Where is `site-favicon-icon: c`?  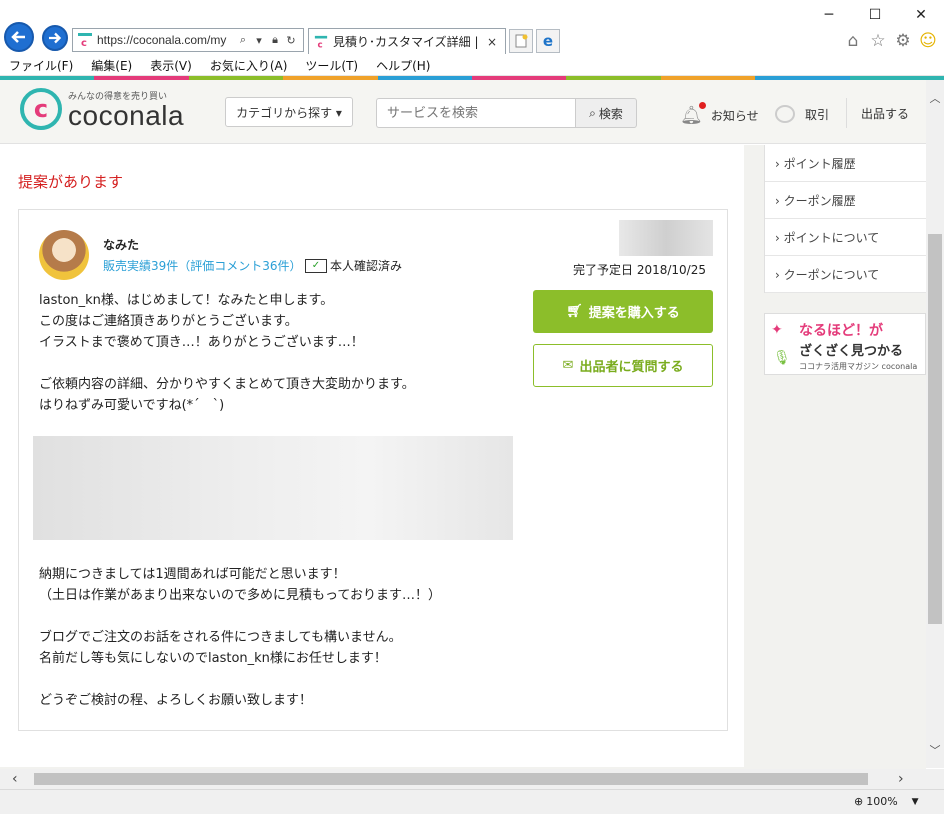
site-favicon-icon: c is located at coordinates (85, 40).